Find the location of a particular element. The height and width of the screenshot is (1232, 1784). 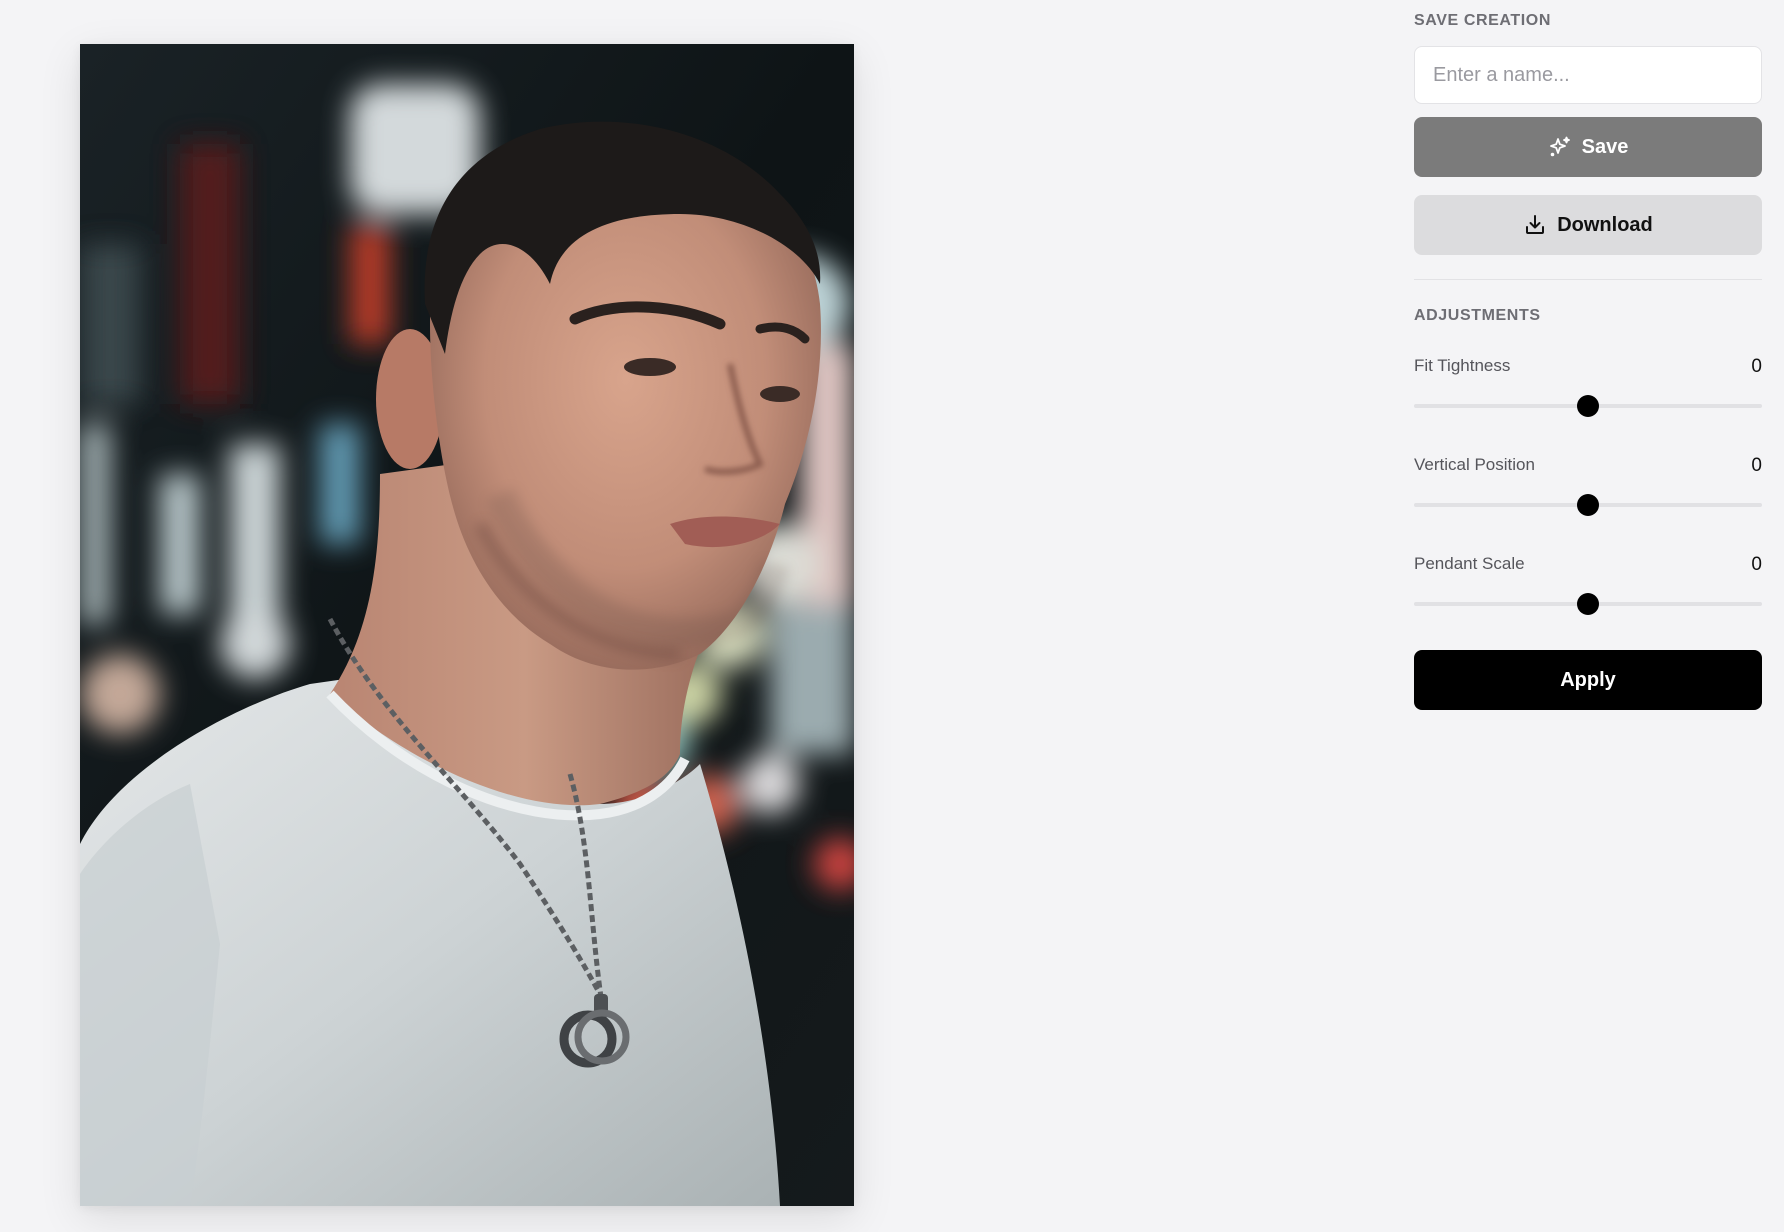

name-input is located at coordinates (1588, 75).